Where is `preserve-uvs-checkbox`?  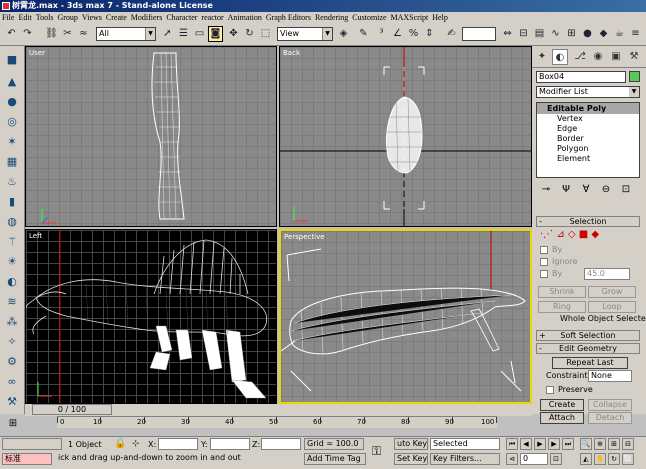 preserve-uvs-checkbox is located at coordinates (550, 390).